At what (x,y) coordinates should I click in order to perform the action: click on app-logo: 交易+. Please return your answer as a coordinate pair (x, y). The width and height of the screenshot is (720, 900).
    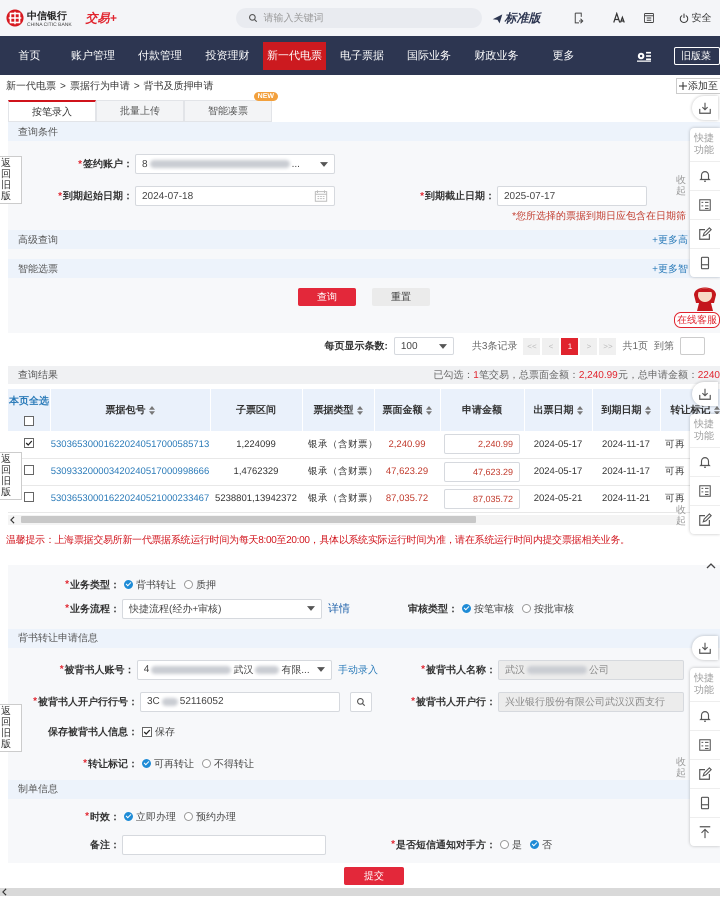
    Looking at the image, I should click on (102, 18).